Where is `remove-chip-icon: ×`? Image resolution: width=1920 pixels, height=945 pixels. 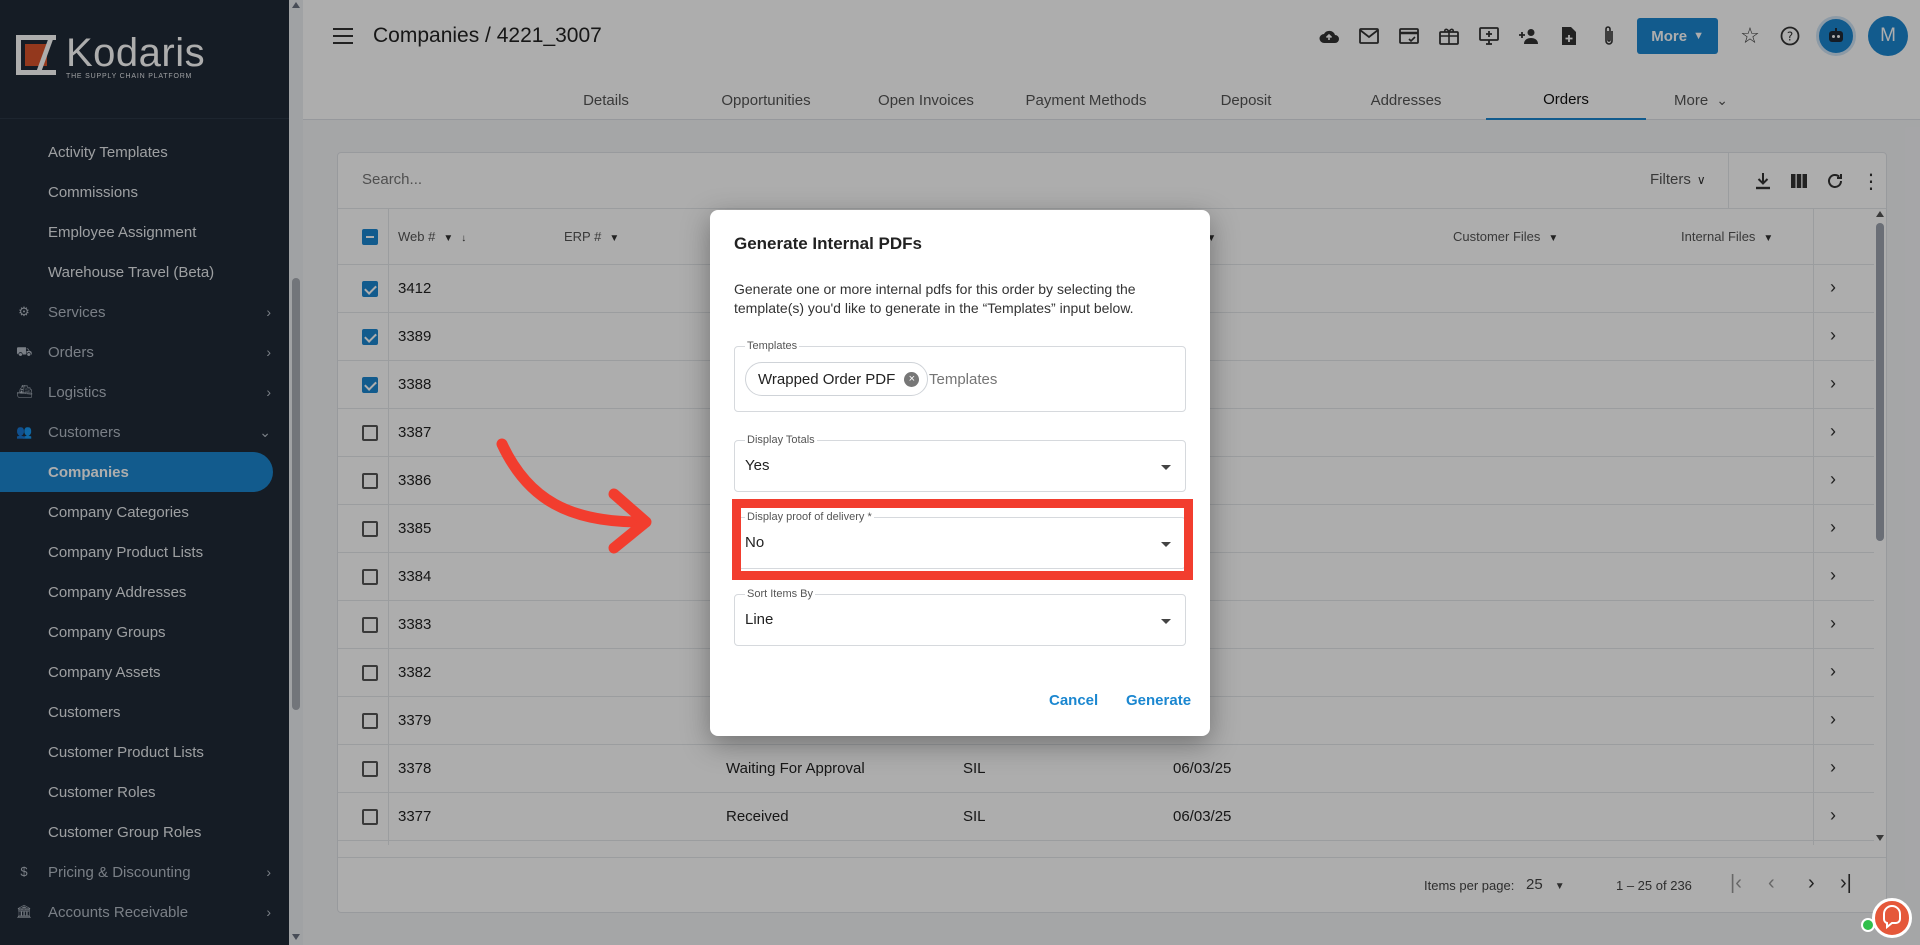
remove-chip-icon: × is located at coordinates (912, 379).